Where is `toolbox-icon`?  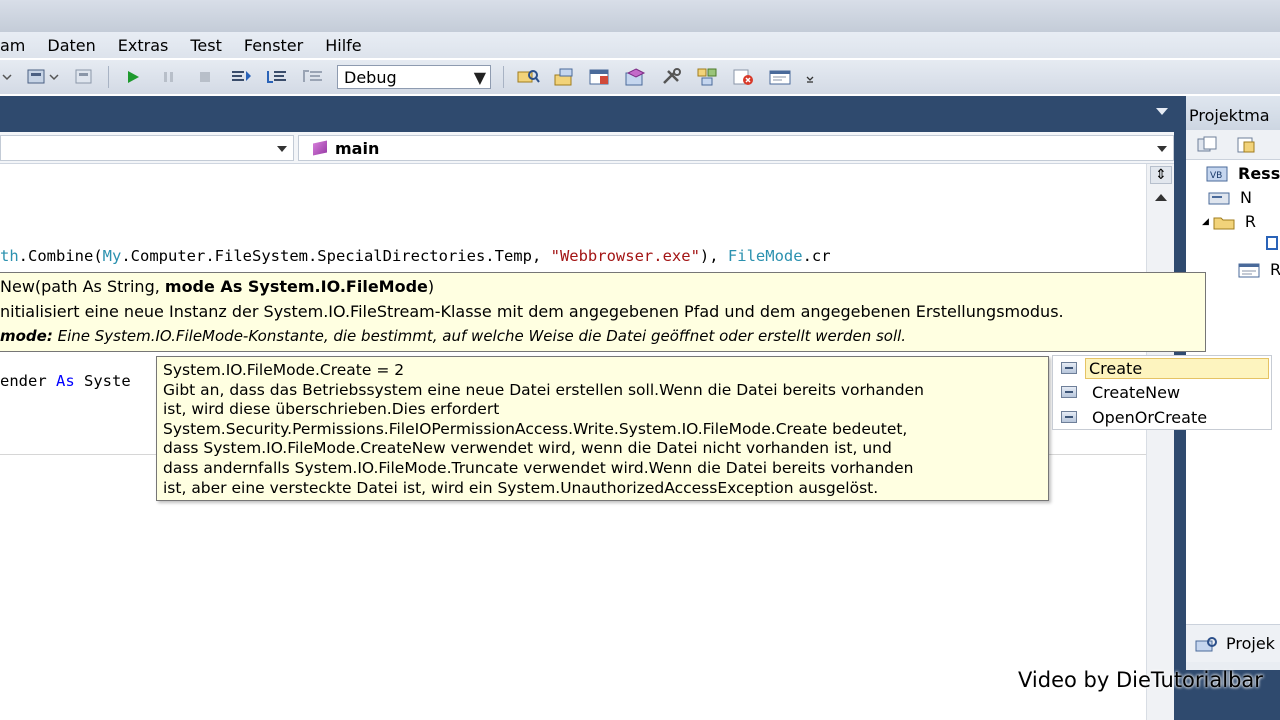
toolbox-icon is located at coordinates (672, 77).